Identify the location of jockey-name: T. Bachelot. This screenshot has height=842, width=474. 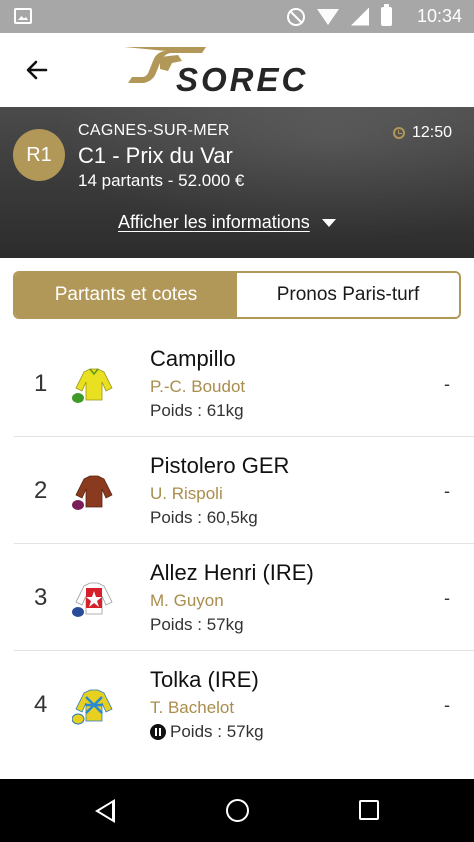
(192, 707).